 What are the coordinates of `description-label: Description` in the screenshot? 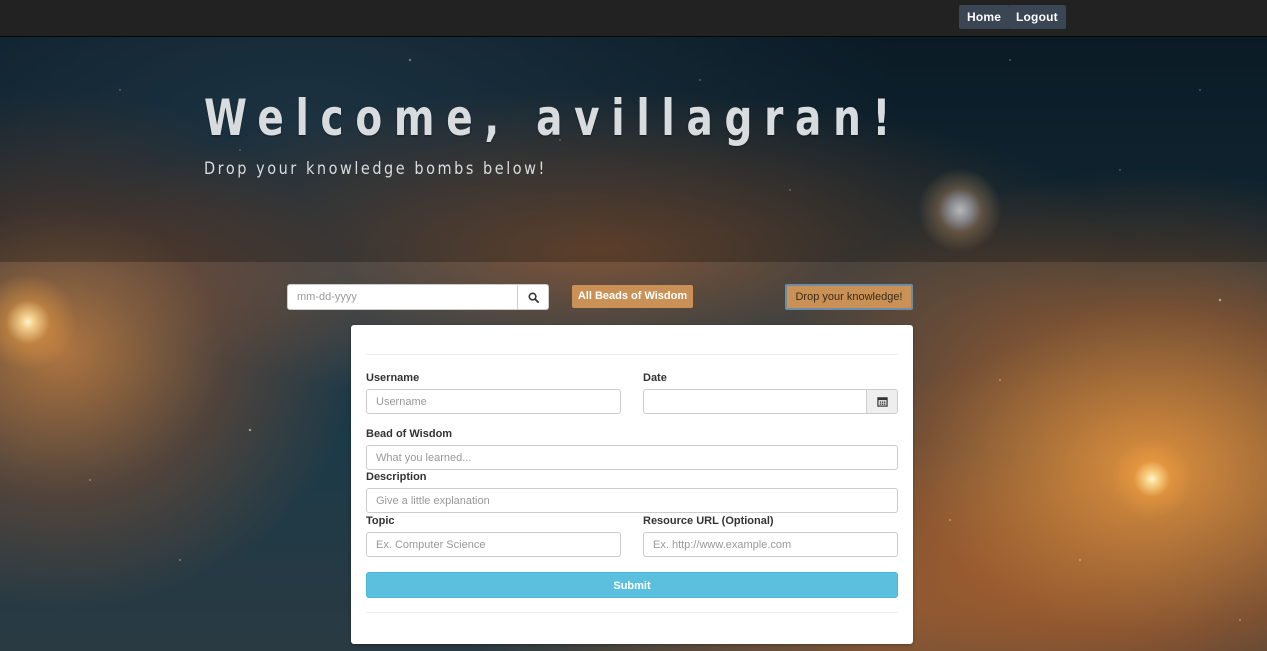 It's located at (396, 477).